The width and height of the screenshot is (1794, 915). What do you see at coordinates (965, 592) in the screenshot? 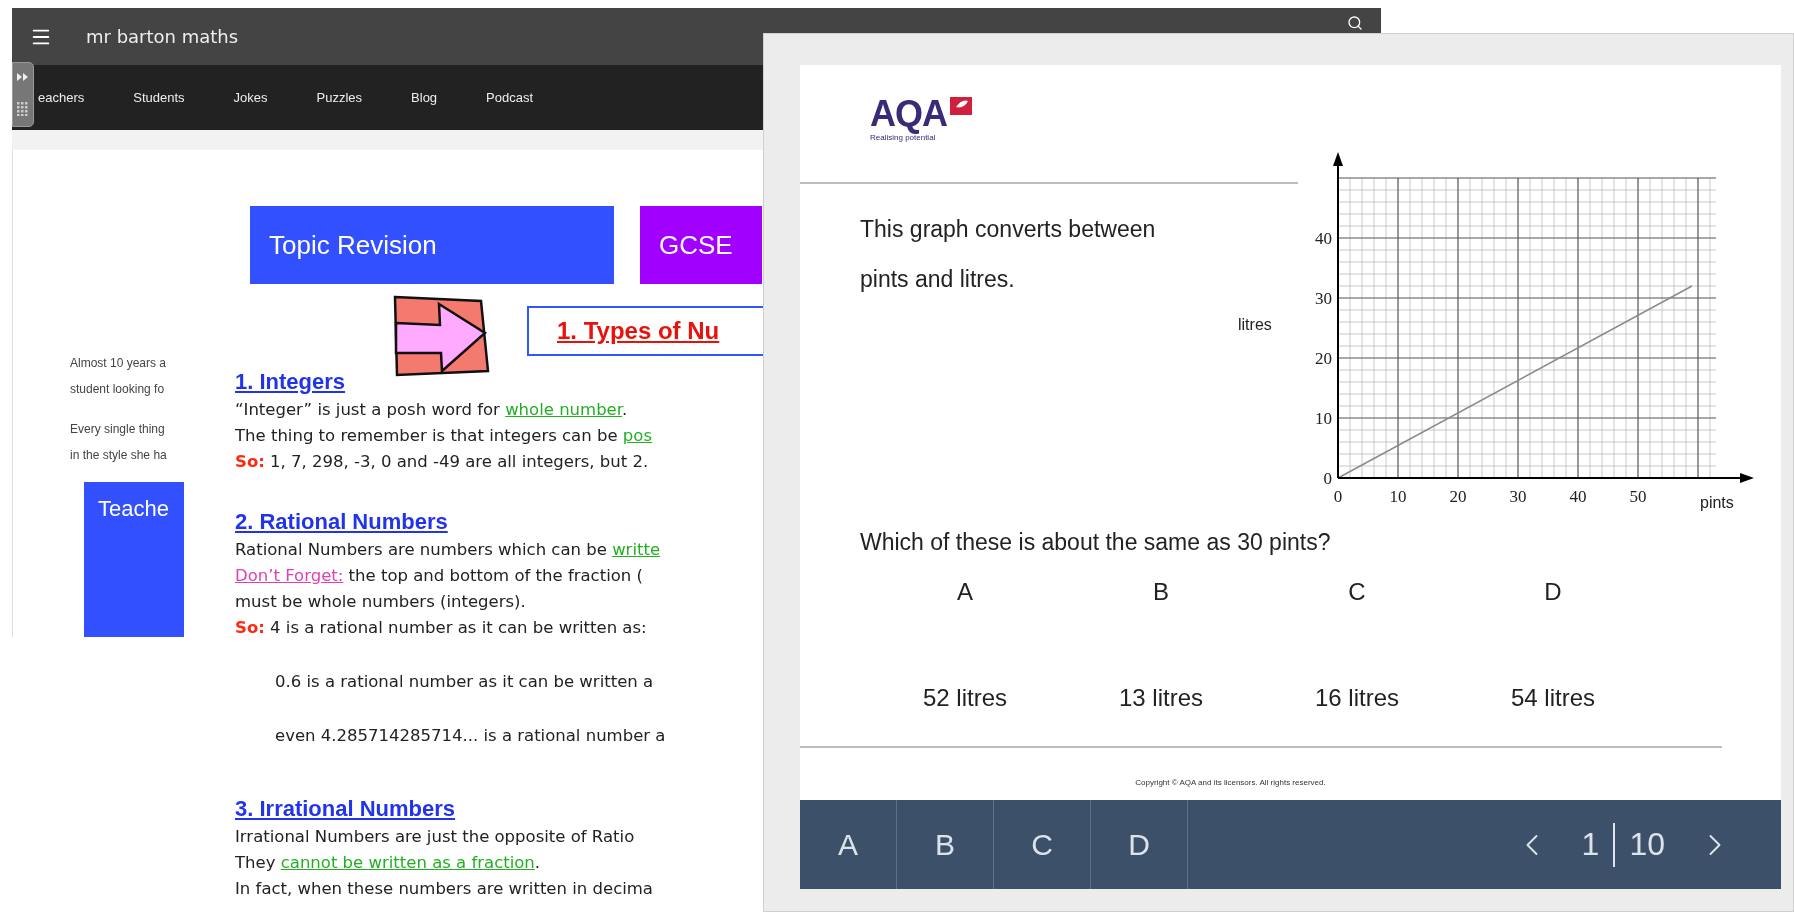
I see `option-letter: A` at bounding box center [965, 592].